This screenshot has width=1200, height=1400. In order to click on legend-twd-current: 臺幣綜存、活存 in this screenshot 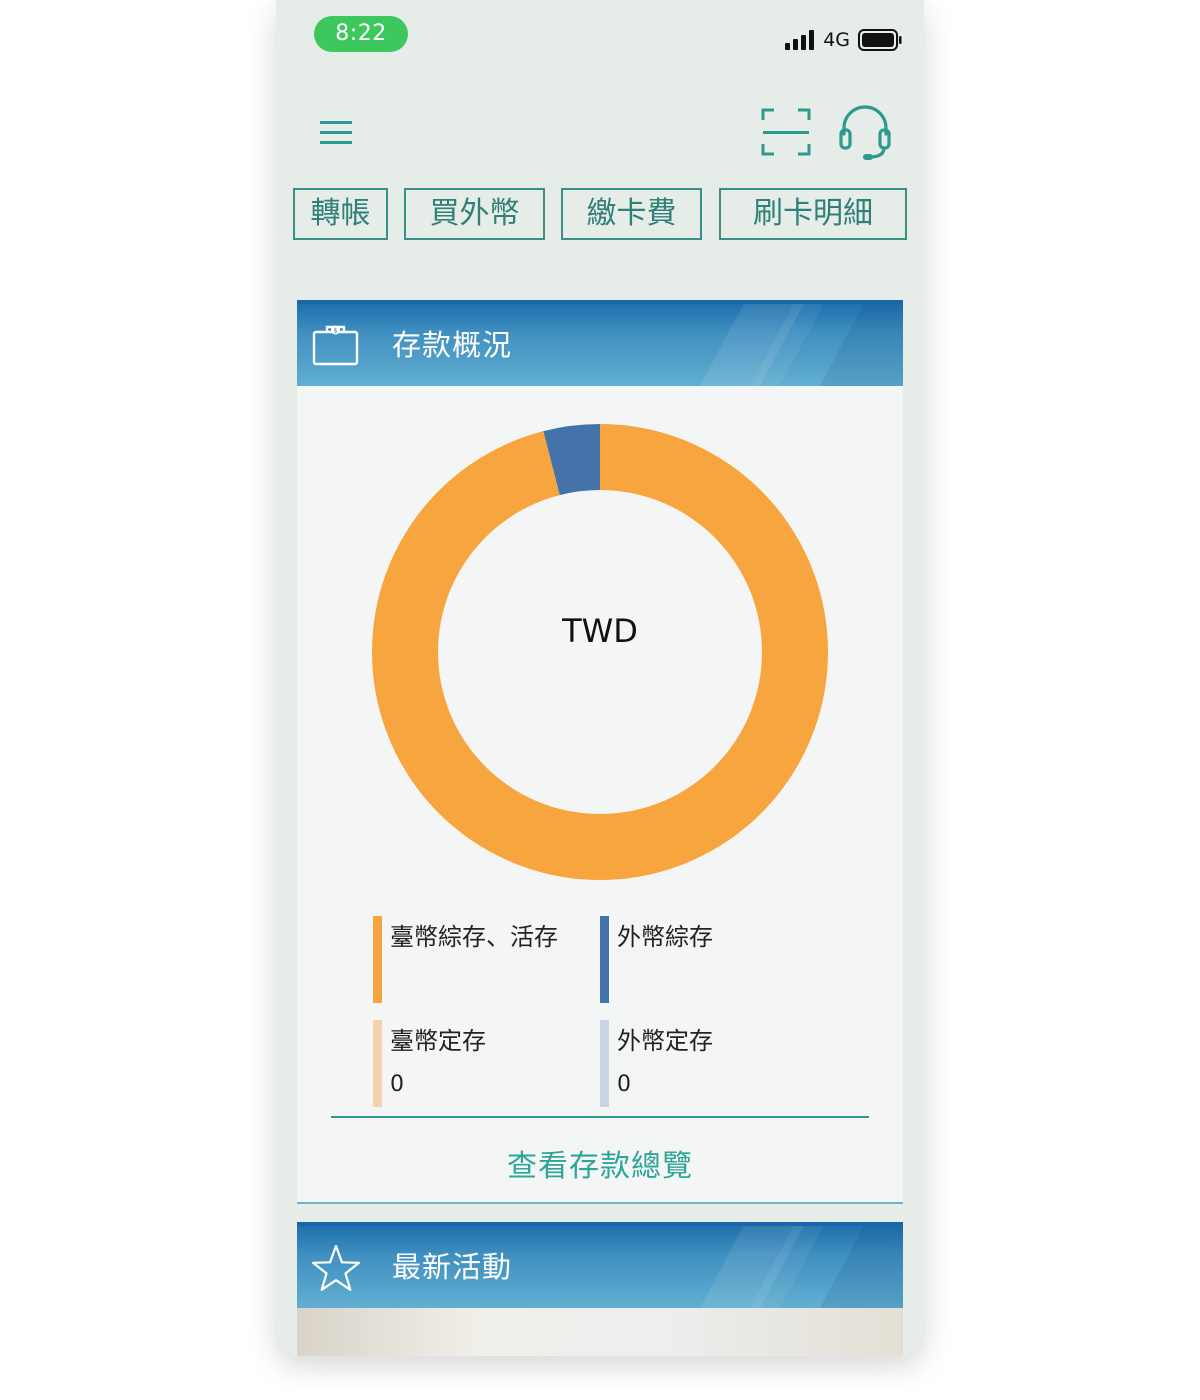, I will do `click(473, 959)`.